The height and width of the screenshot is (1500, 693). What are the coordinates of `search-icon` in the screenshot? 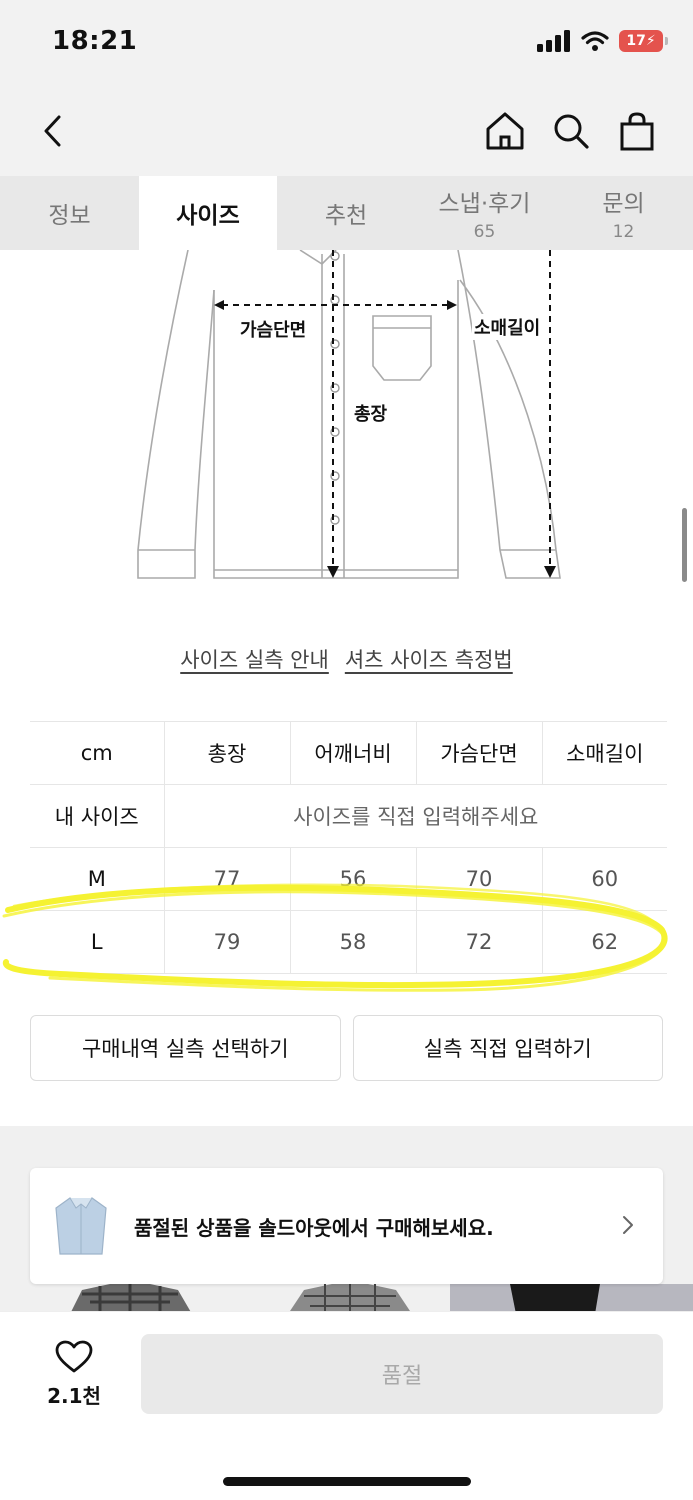 It's located at (571, 131).